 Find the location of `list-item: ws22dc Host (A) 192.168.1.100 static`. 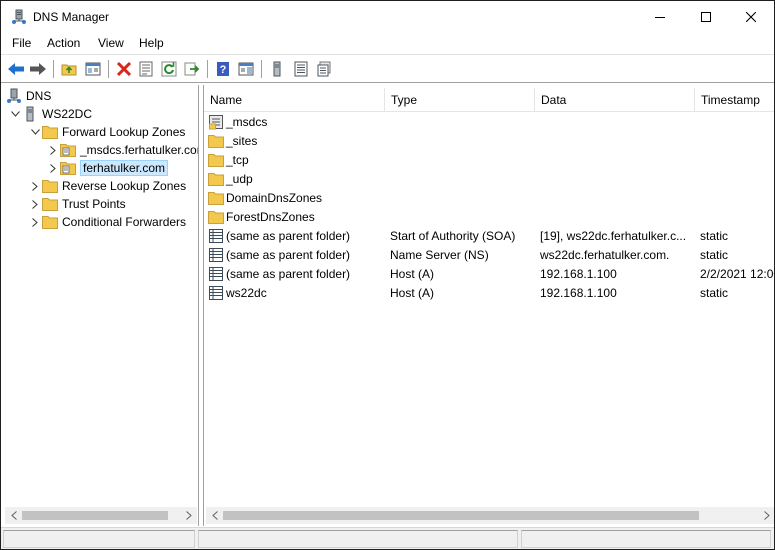

list-item: ws22dc Host (A) 192.168.1.100 static is located at coordinates (489, 292).